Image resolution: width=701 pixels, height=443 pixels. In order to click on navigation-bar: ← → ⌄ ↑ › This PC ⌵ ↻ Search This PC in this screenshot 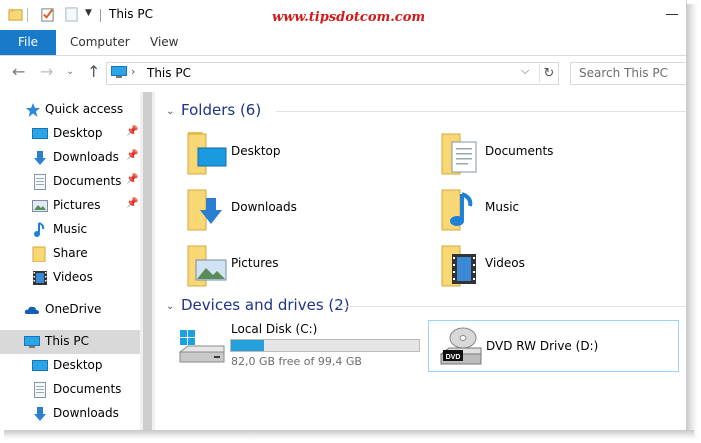, I will do `click(343, 73)`.